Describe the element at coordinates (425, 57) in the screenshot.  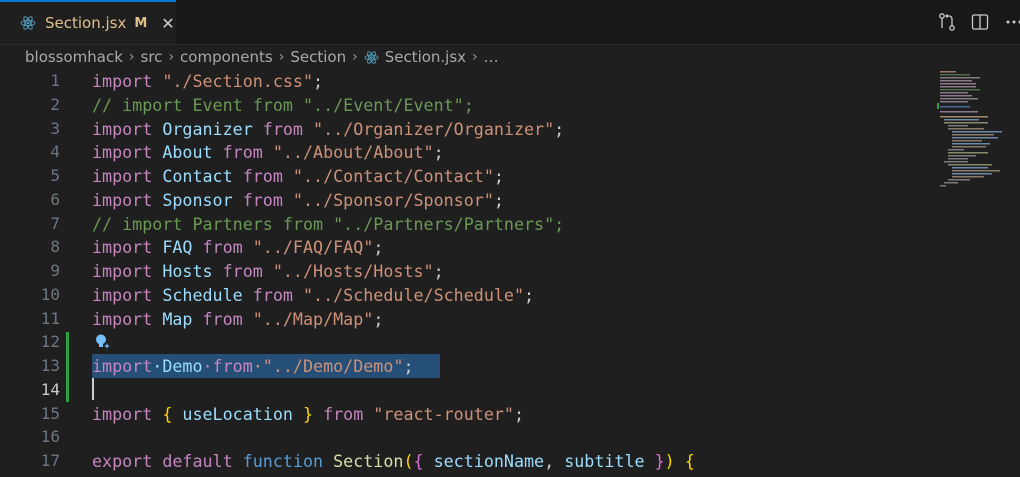
I see `breadcrumb-item-file: Section.jsx` at that location.